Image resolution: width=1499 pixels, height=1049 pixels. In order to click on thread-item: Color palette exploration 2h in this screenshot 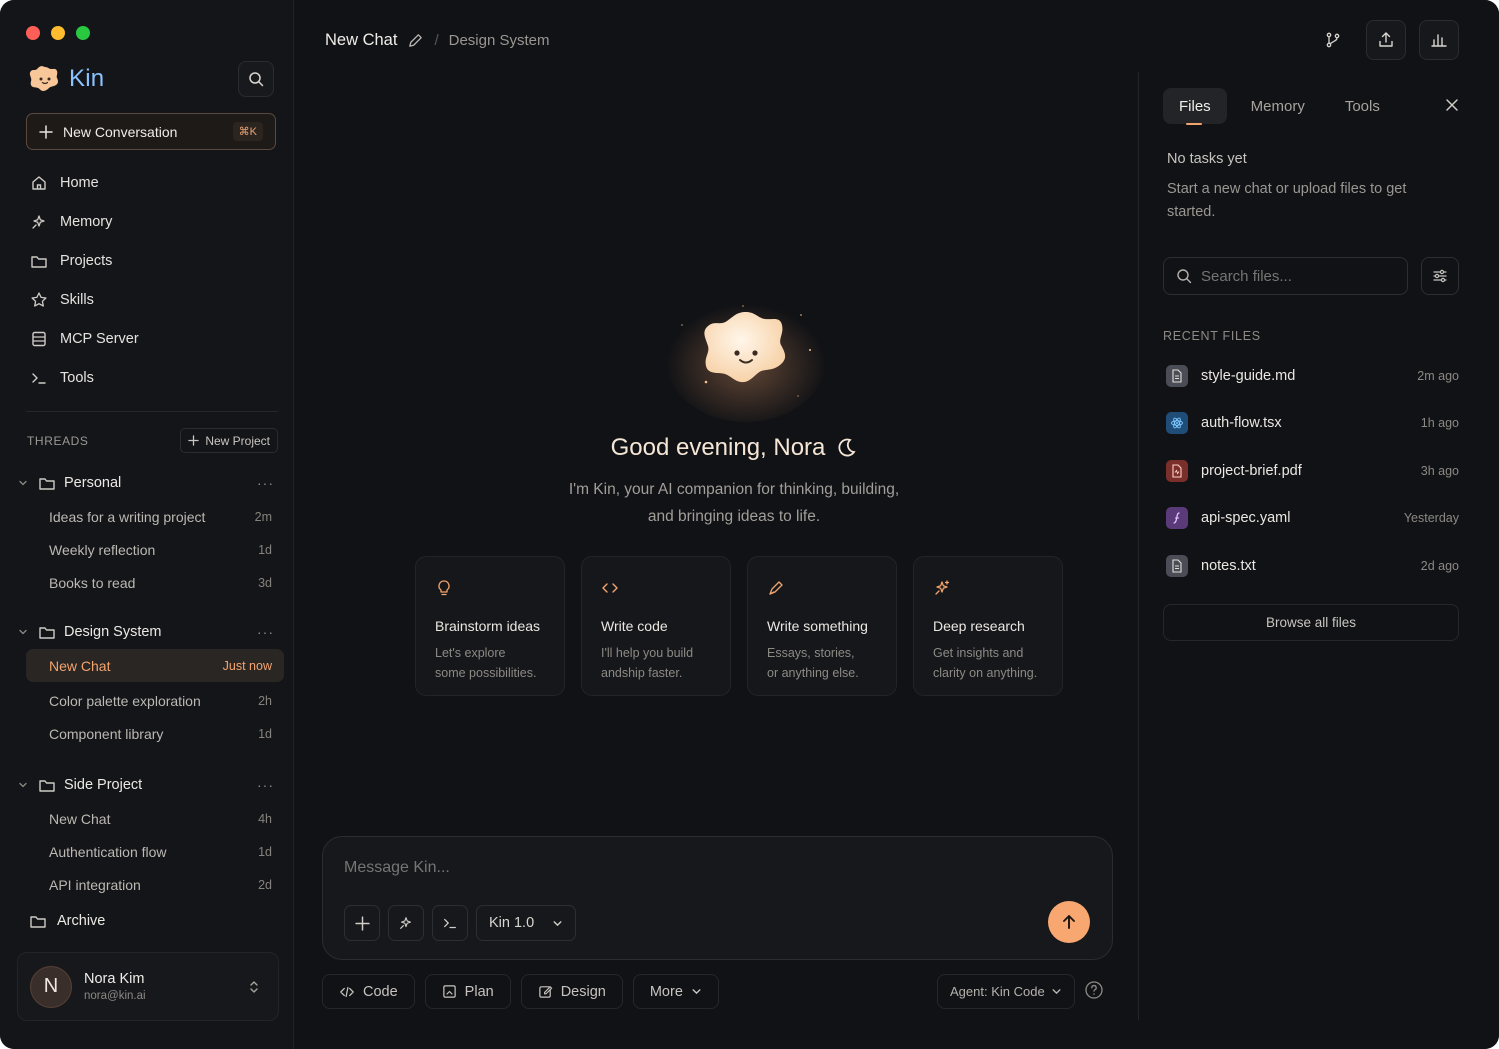, I will do `click(150, 700)`.